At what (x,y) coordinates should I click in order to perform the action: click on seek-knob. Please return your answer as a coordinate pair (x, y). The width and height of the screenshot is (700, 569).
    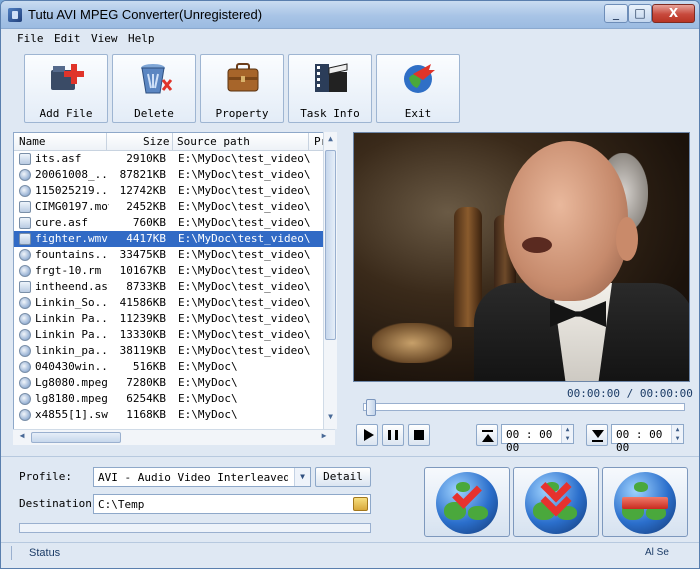
    Looking at the image, I should click on (371, 407).